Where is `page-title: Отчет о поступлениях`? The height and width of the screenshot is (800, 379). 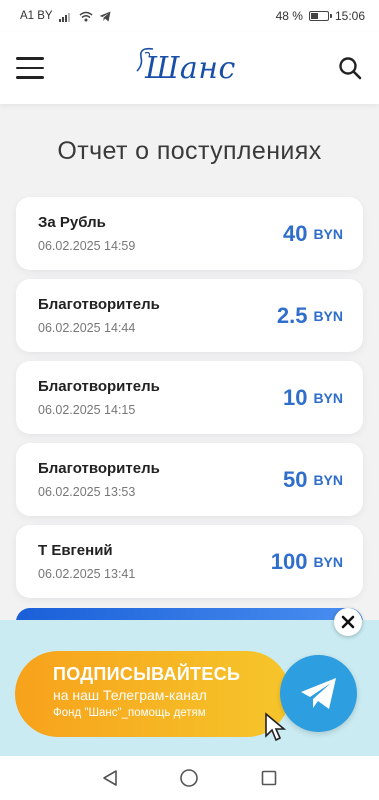 page-title: Отчет о поступлениях is located at coordinates (189, 151).